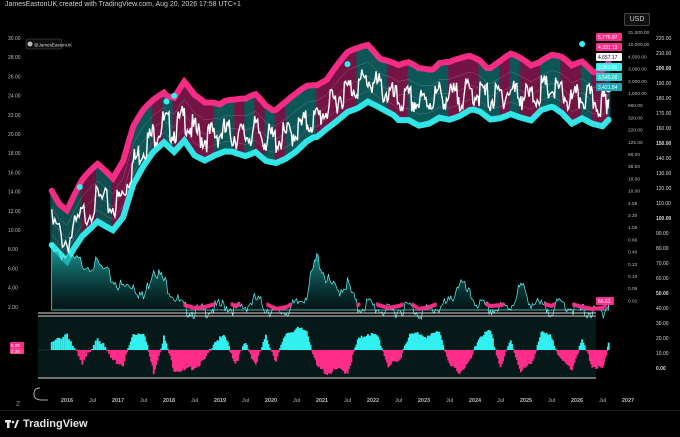 This screenshot has width=680, height=437. What do you see at coordinates (633, 228) in the screenshot?
I see `right-inner-axis-tick-label: 1.05` at bounding box center [633, 228].